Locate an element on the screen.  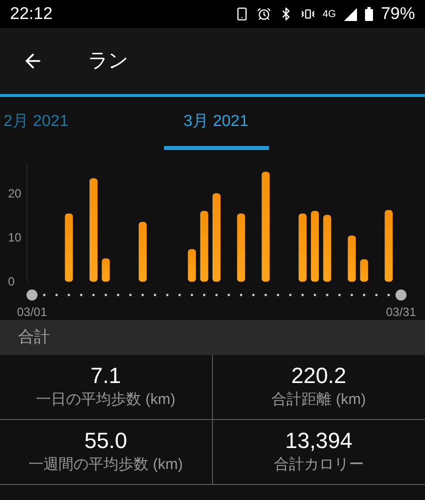
stat-label: 一日の平均歩数 (km) is located at coordinates (106, 400).